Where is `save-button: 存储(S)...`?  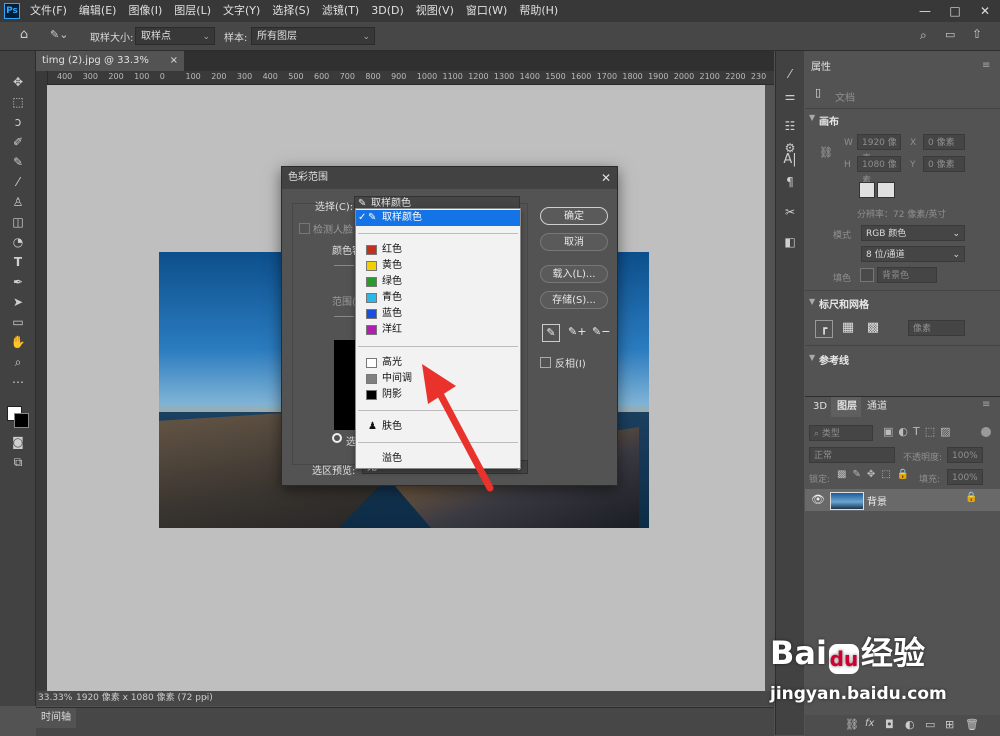 save-button: 存储(S)... is located at coordinates (574, 300).